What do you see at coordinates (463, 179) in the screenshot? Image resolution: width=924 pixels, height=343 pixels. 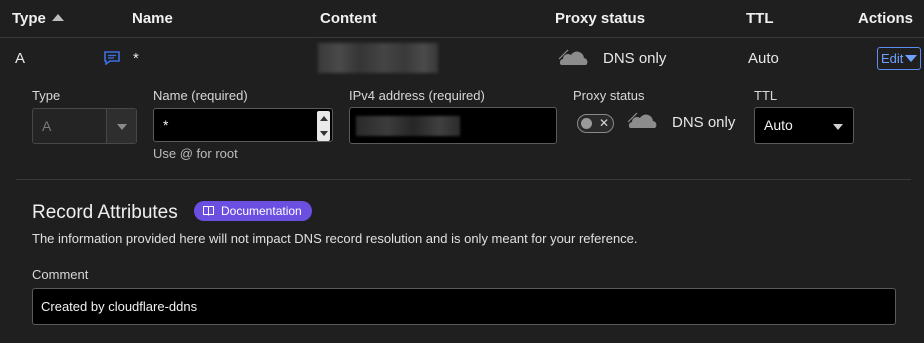 I see `section-divider` at bounding box center [463, 179].